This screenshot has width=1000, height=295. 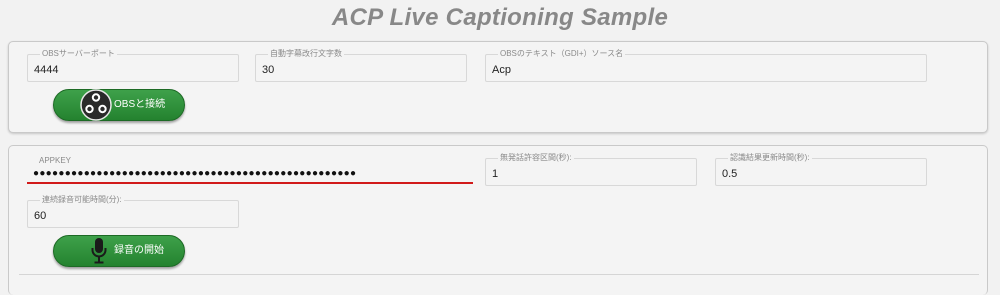 I want to click on bottom-divider, so click(x=499, y=274).